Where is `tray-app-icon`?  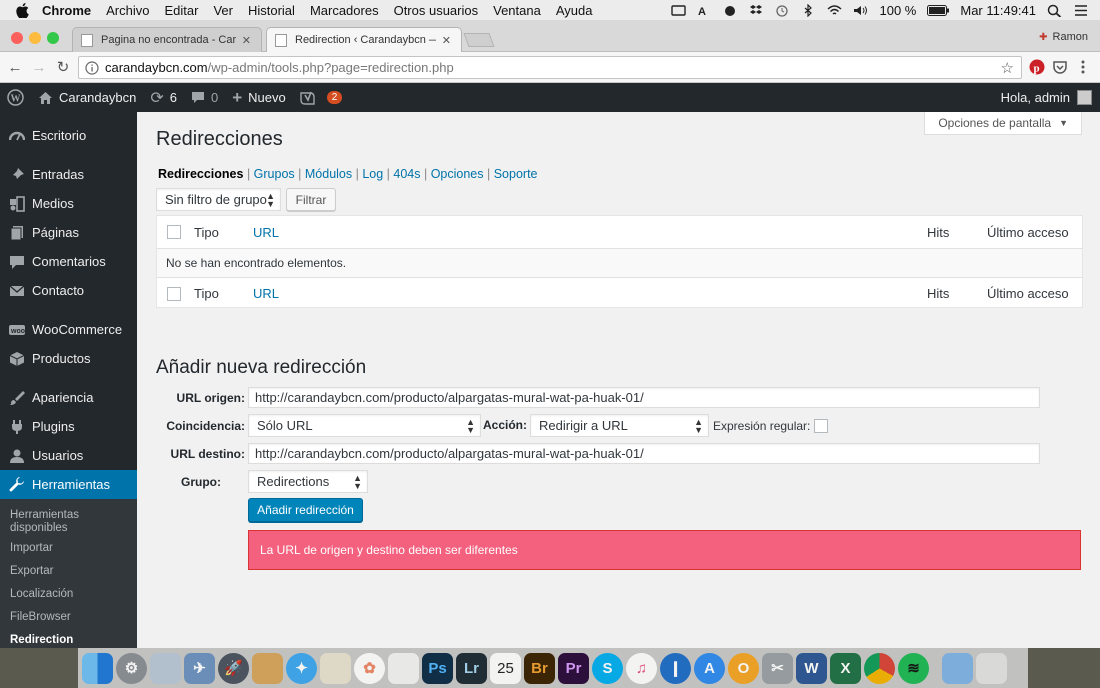 tray-app-icon is located at coordinates (679, 10).